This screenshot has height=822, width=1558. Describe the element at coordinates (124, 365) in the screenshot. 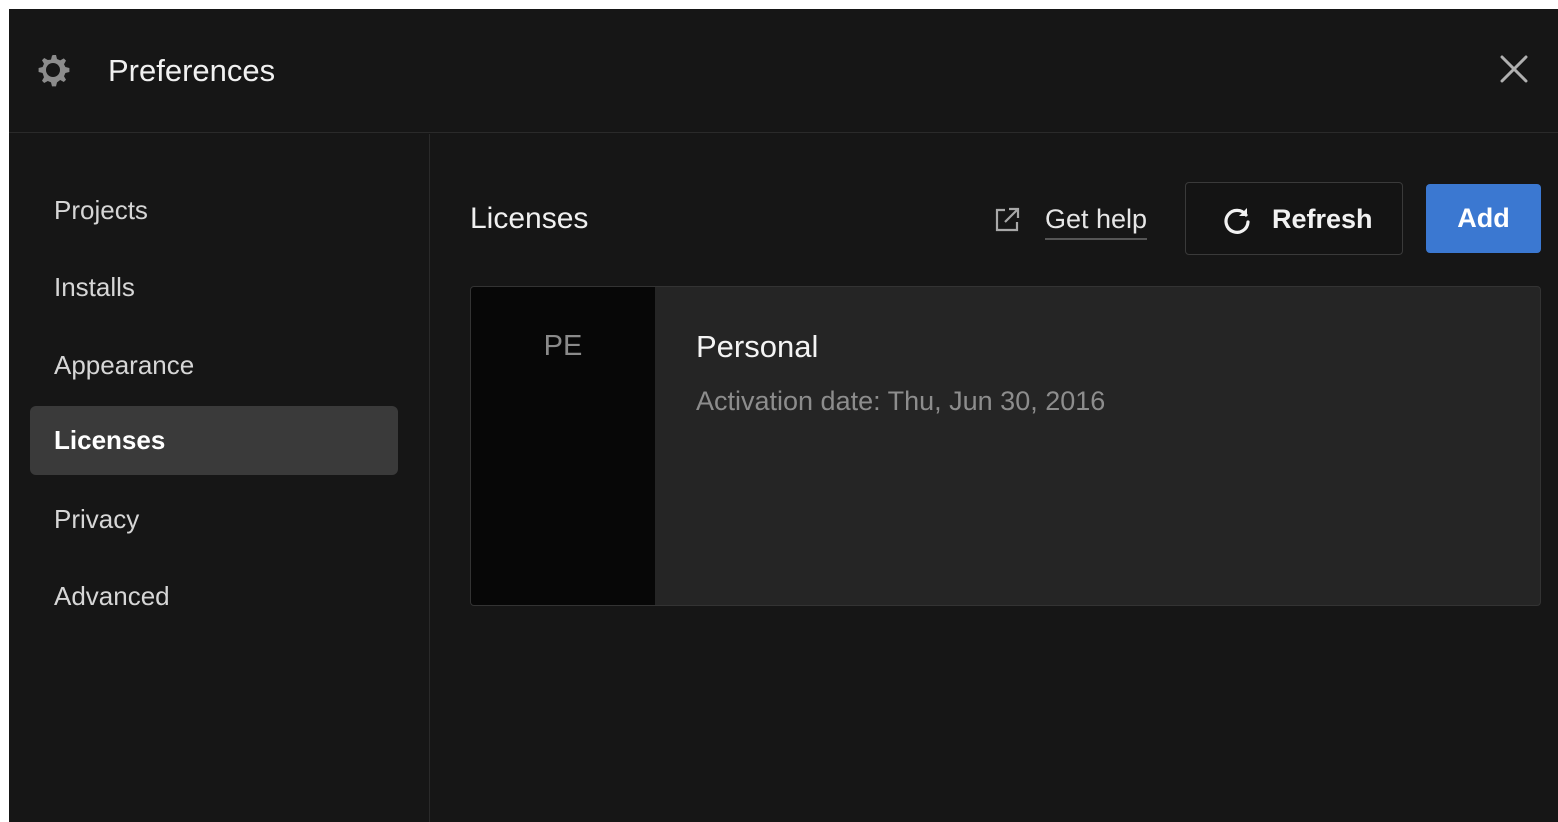

I see `sidebar-item-label: Appearance` at that location.